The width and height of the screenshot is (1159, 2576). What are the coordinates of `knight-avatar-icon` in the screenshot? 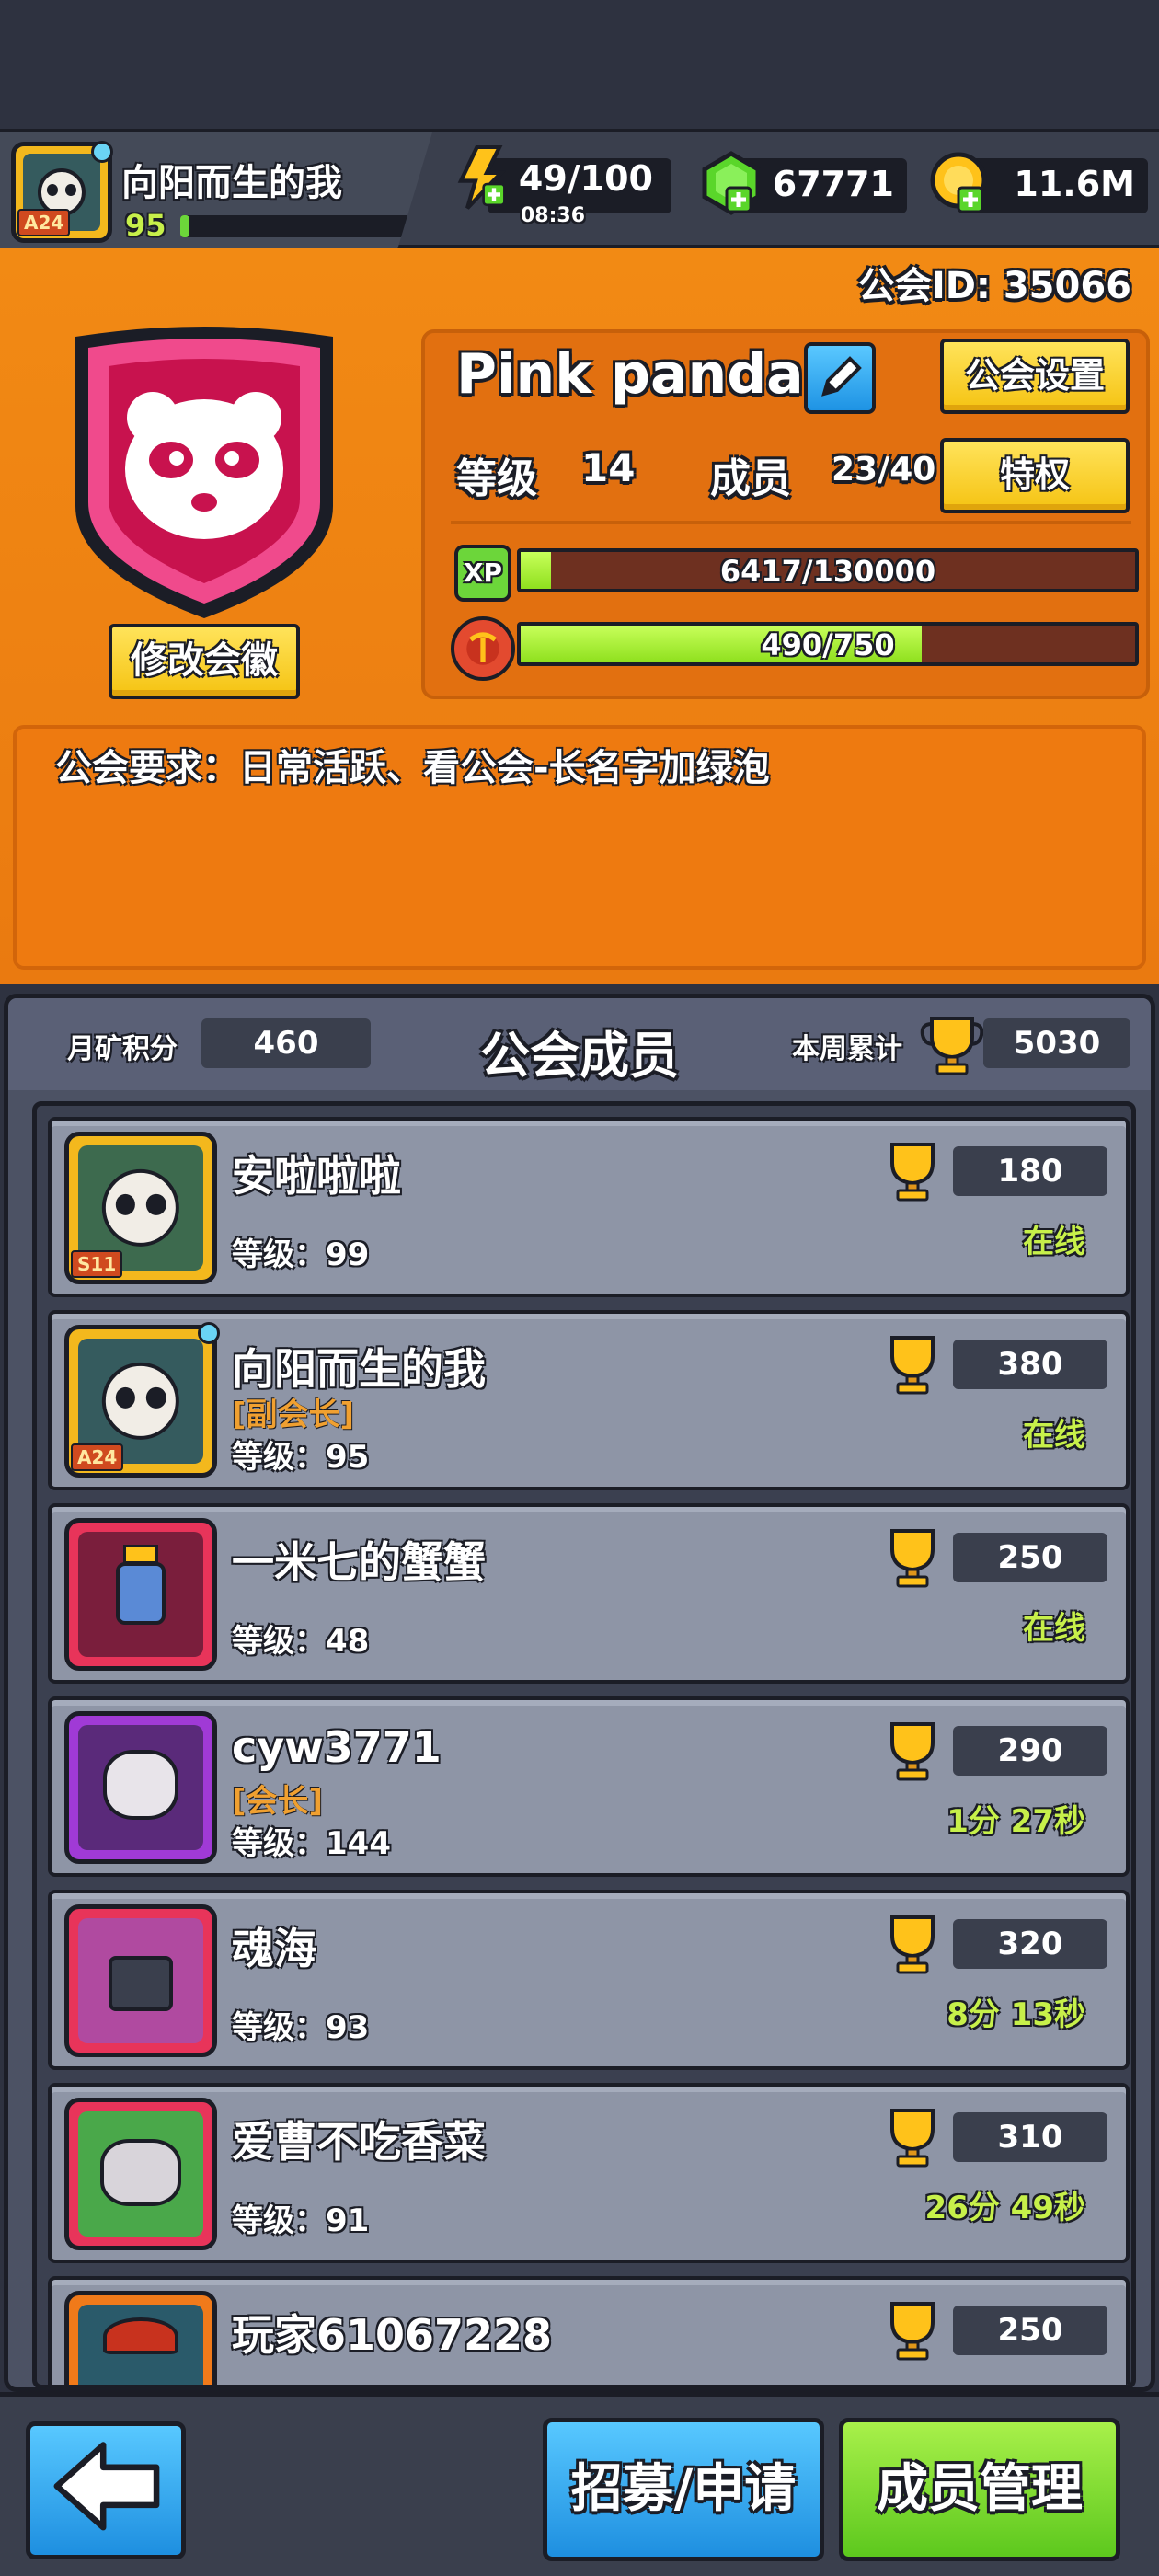 It's located at (140, 1593).